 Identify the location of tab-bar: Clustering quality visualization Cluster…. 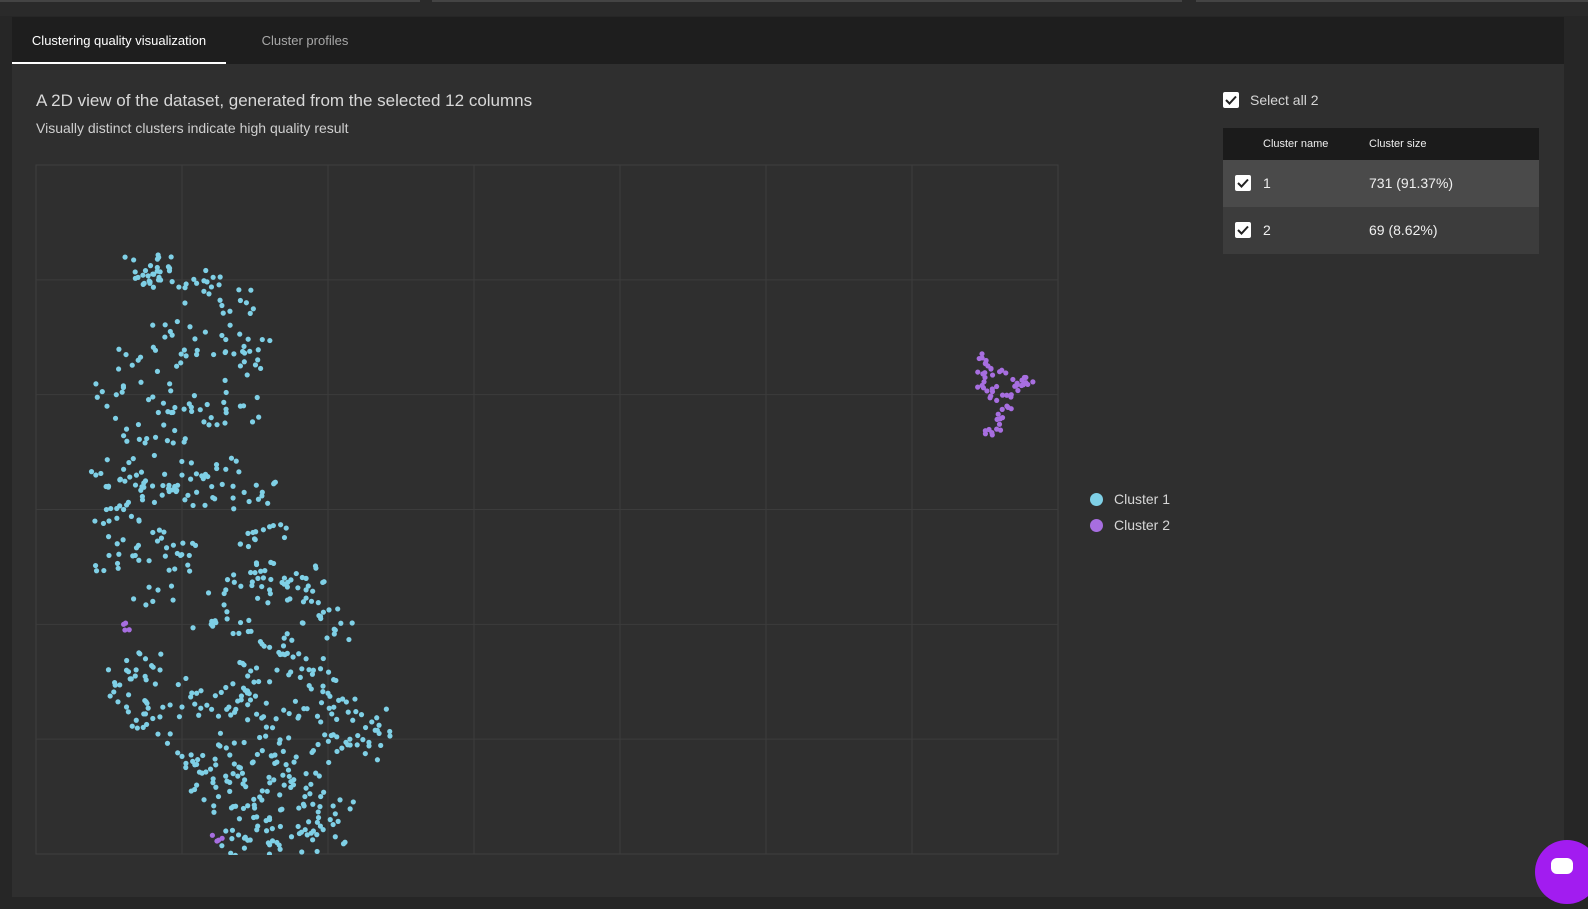
(788, 40).